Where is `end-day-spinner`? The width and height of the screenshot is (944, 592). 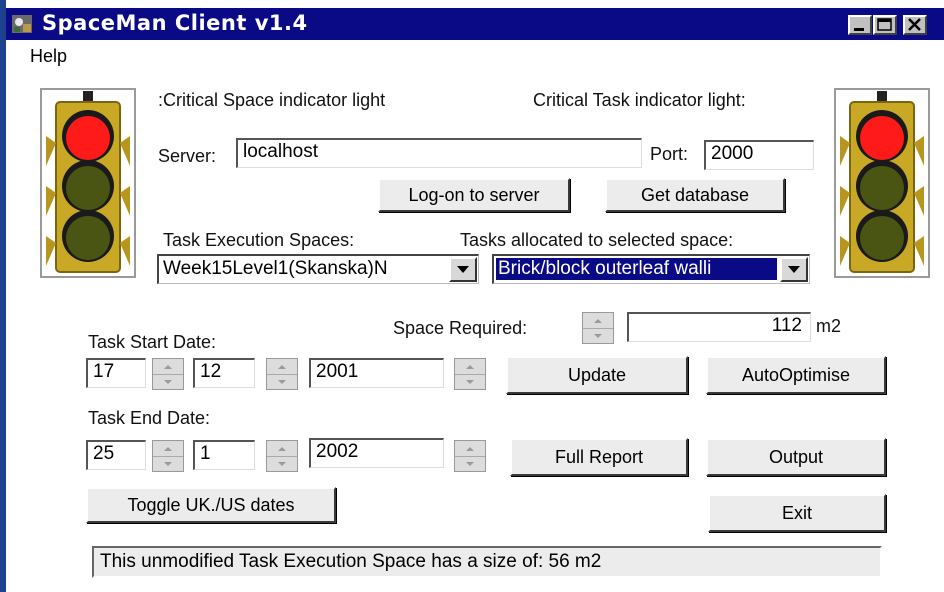
end-day-spinner is located at coordinates (168, 456).